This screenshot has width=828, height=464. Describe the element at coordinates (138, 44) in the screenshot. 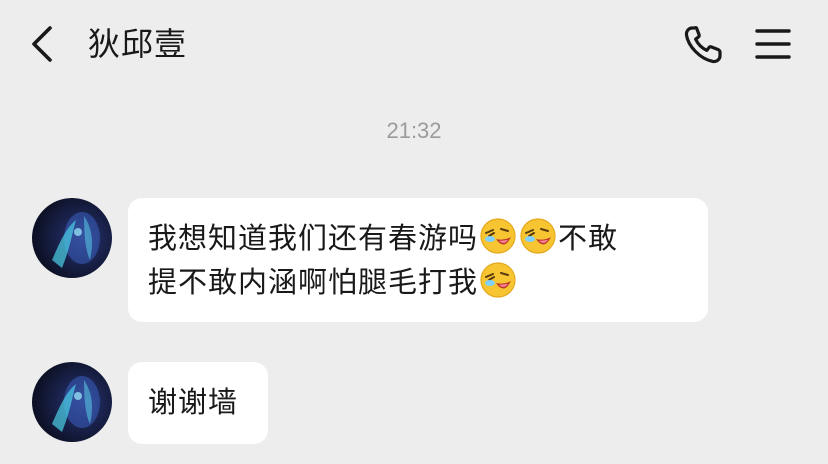

I see `chat-title: 狄邱壹` at that location.